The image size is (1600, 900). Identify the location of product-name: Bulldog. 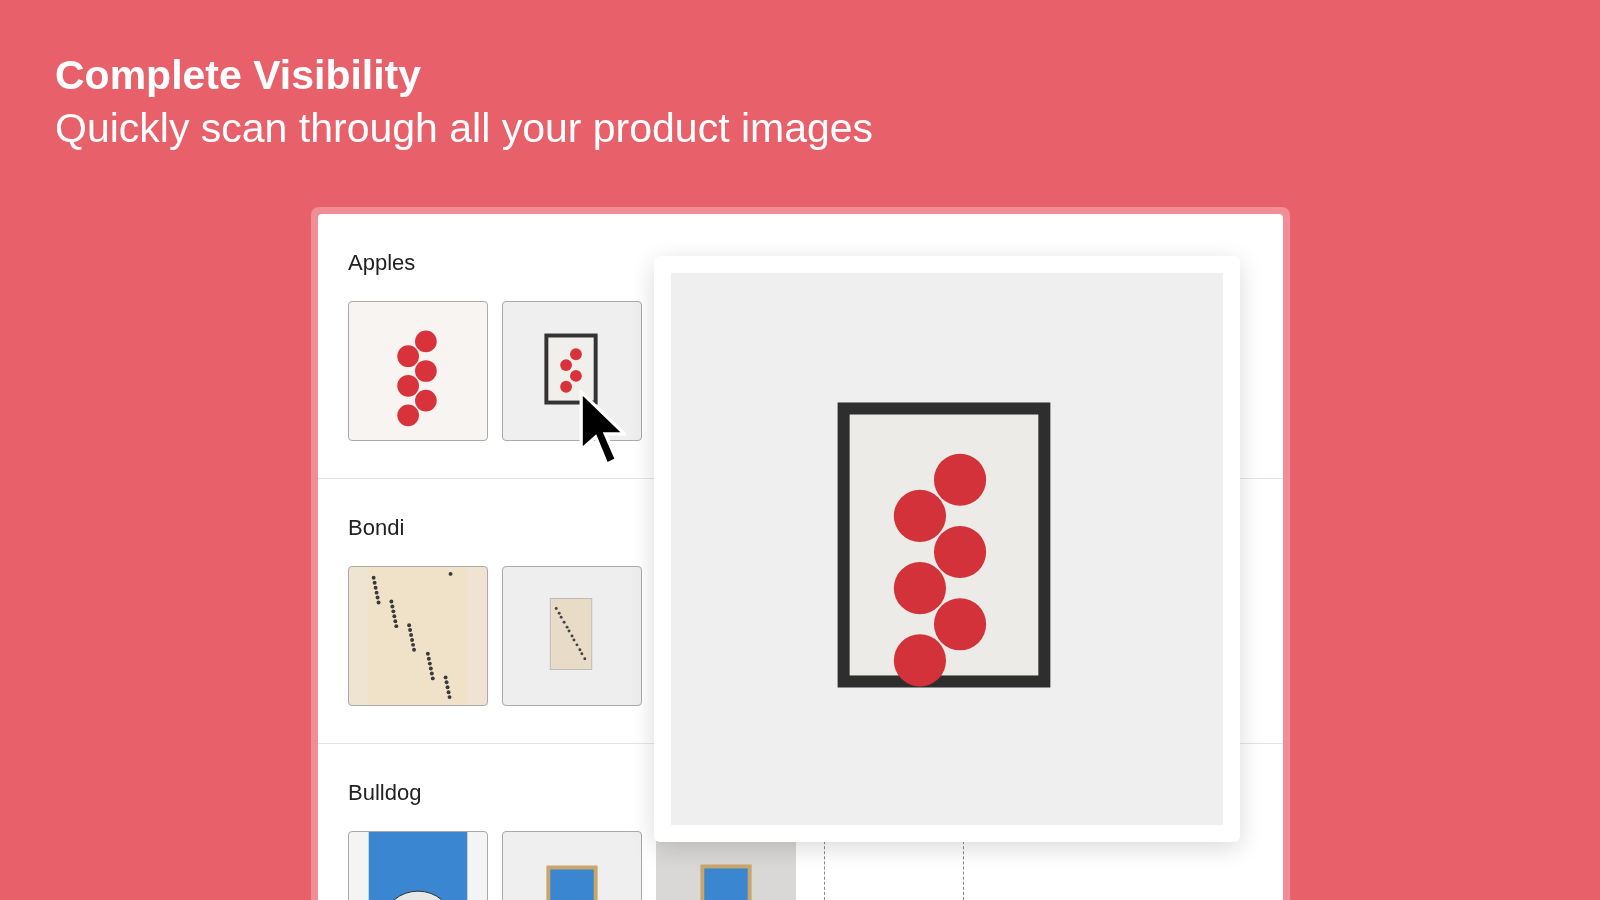
(385, 793).